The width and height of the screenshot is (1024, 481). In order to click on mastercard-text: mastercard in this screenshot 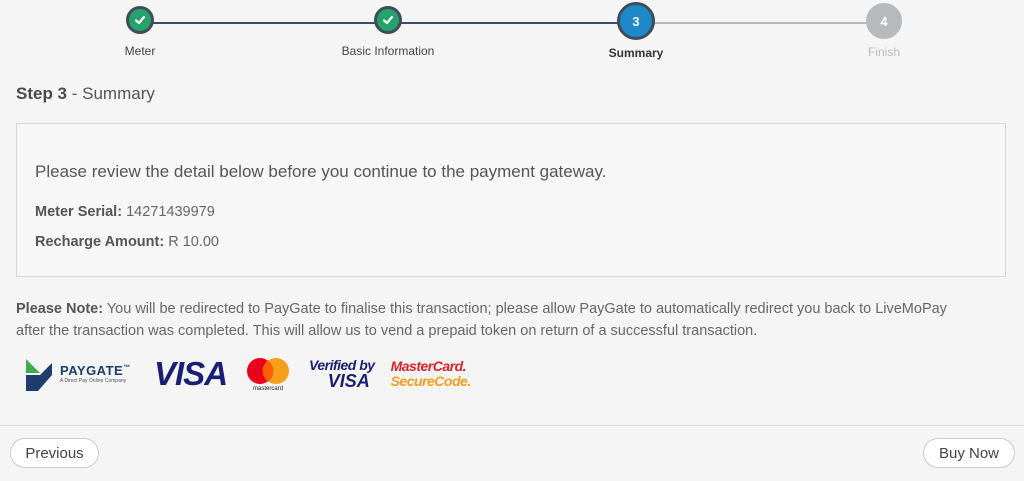, I will do `click(268, 388)`.